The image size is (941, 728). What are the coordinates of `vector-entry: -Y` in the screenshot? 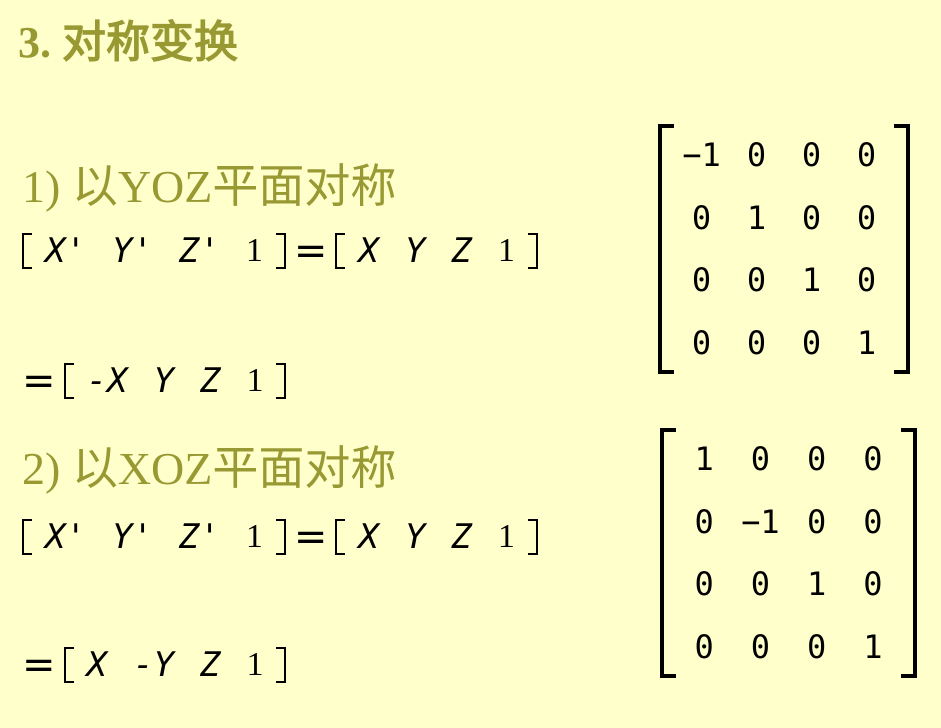 It's located at (153, 665).